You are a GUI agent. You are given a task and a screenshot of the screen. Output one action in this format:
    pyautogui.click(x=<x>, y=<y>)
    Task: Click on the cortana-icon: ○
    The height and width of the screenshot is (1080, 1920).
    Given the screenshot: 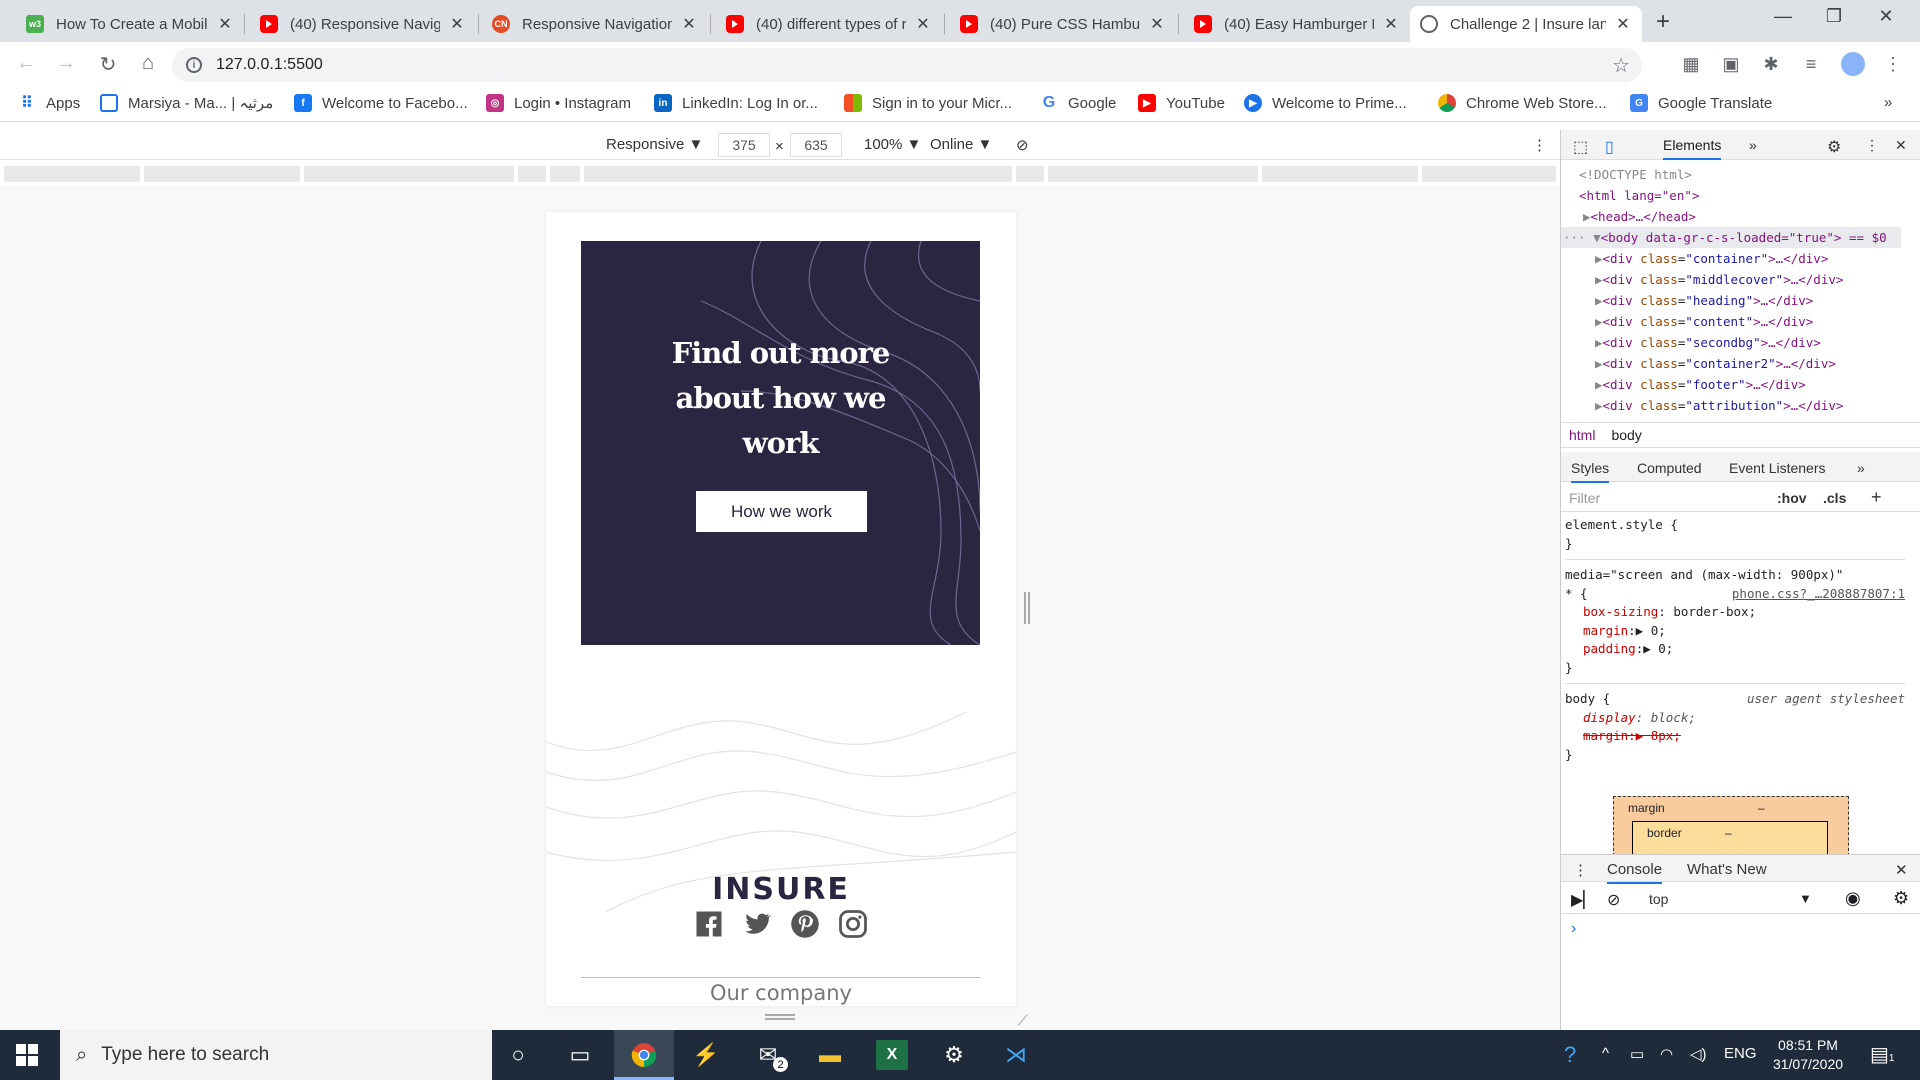 What is the action you would take?
    pyautogui.click(x=518, y=1055)
    